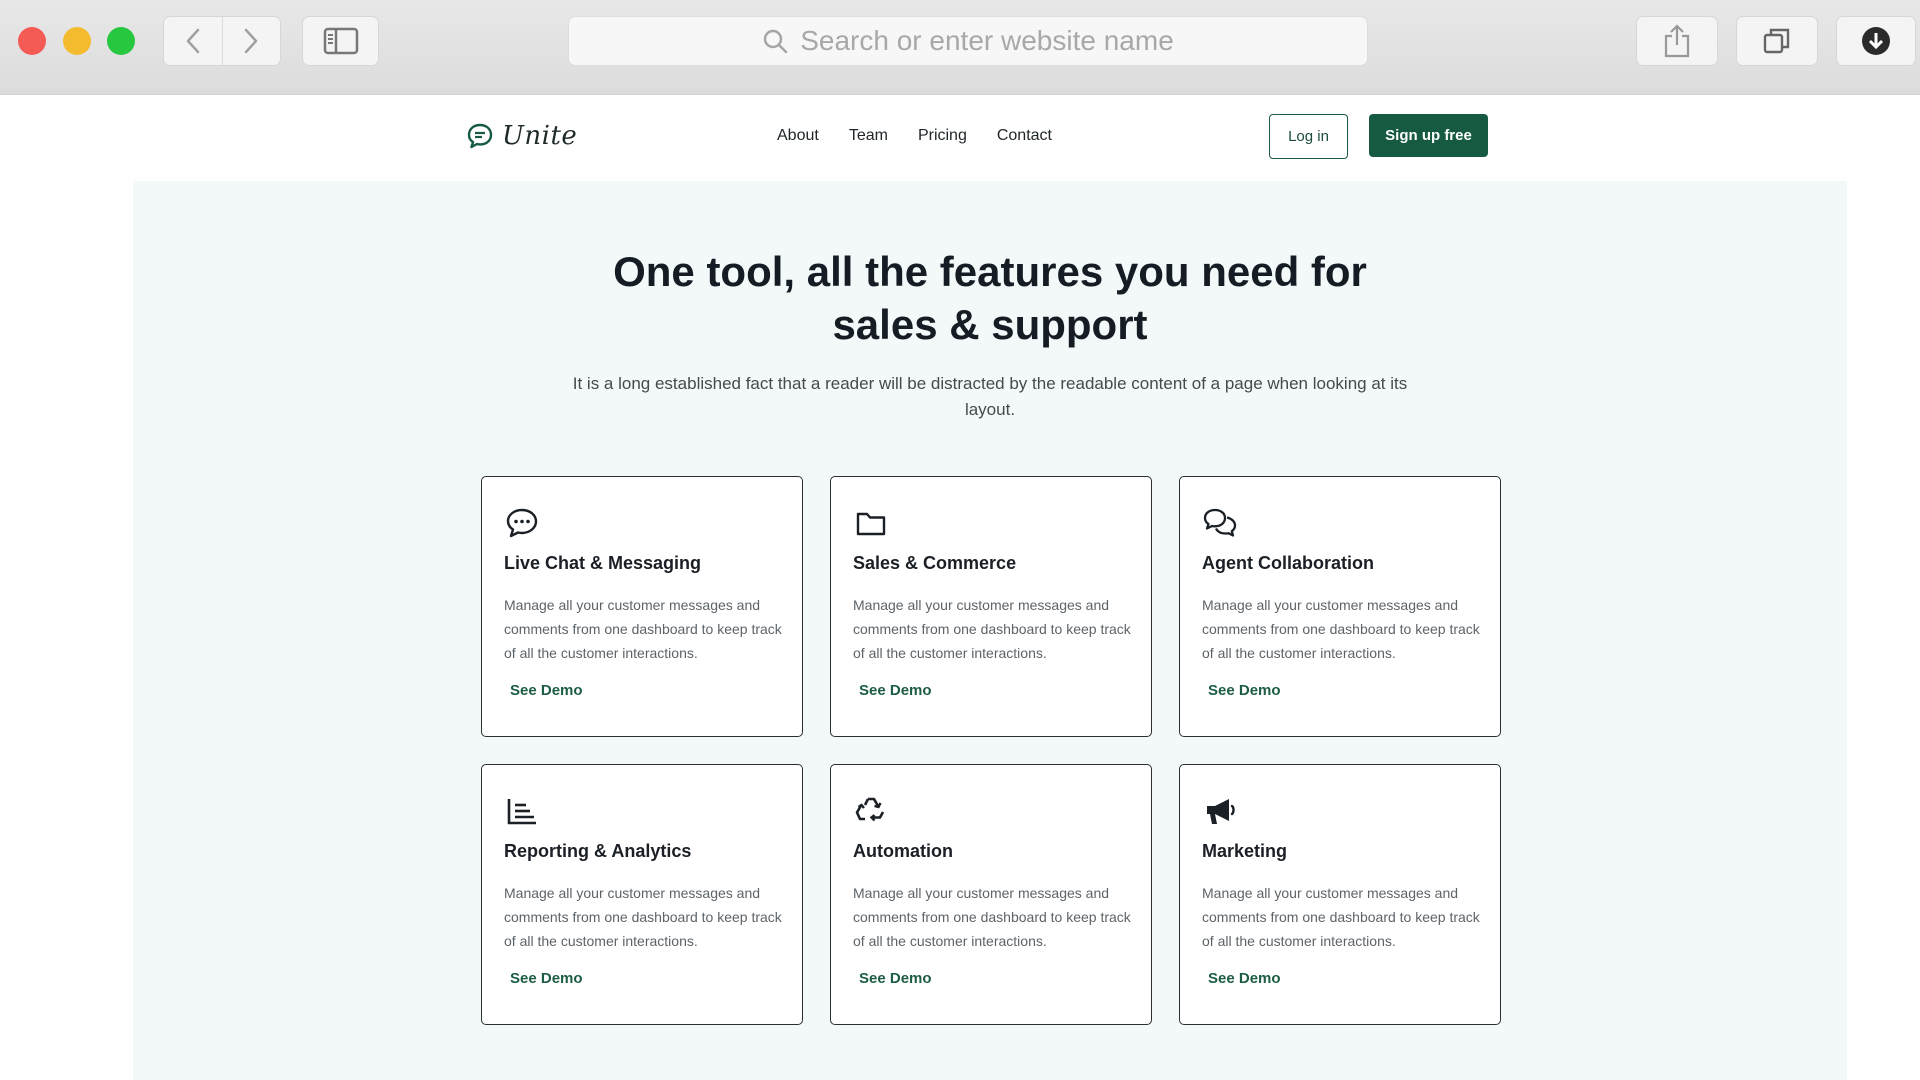 This screenshot has width=1920, height=1080. I want to click on nav-link-about: About, so click(798, 136).